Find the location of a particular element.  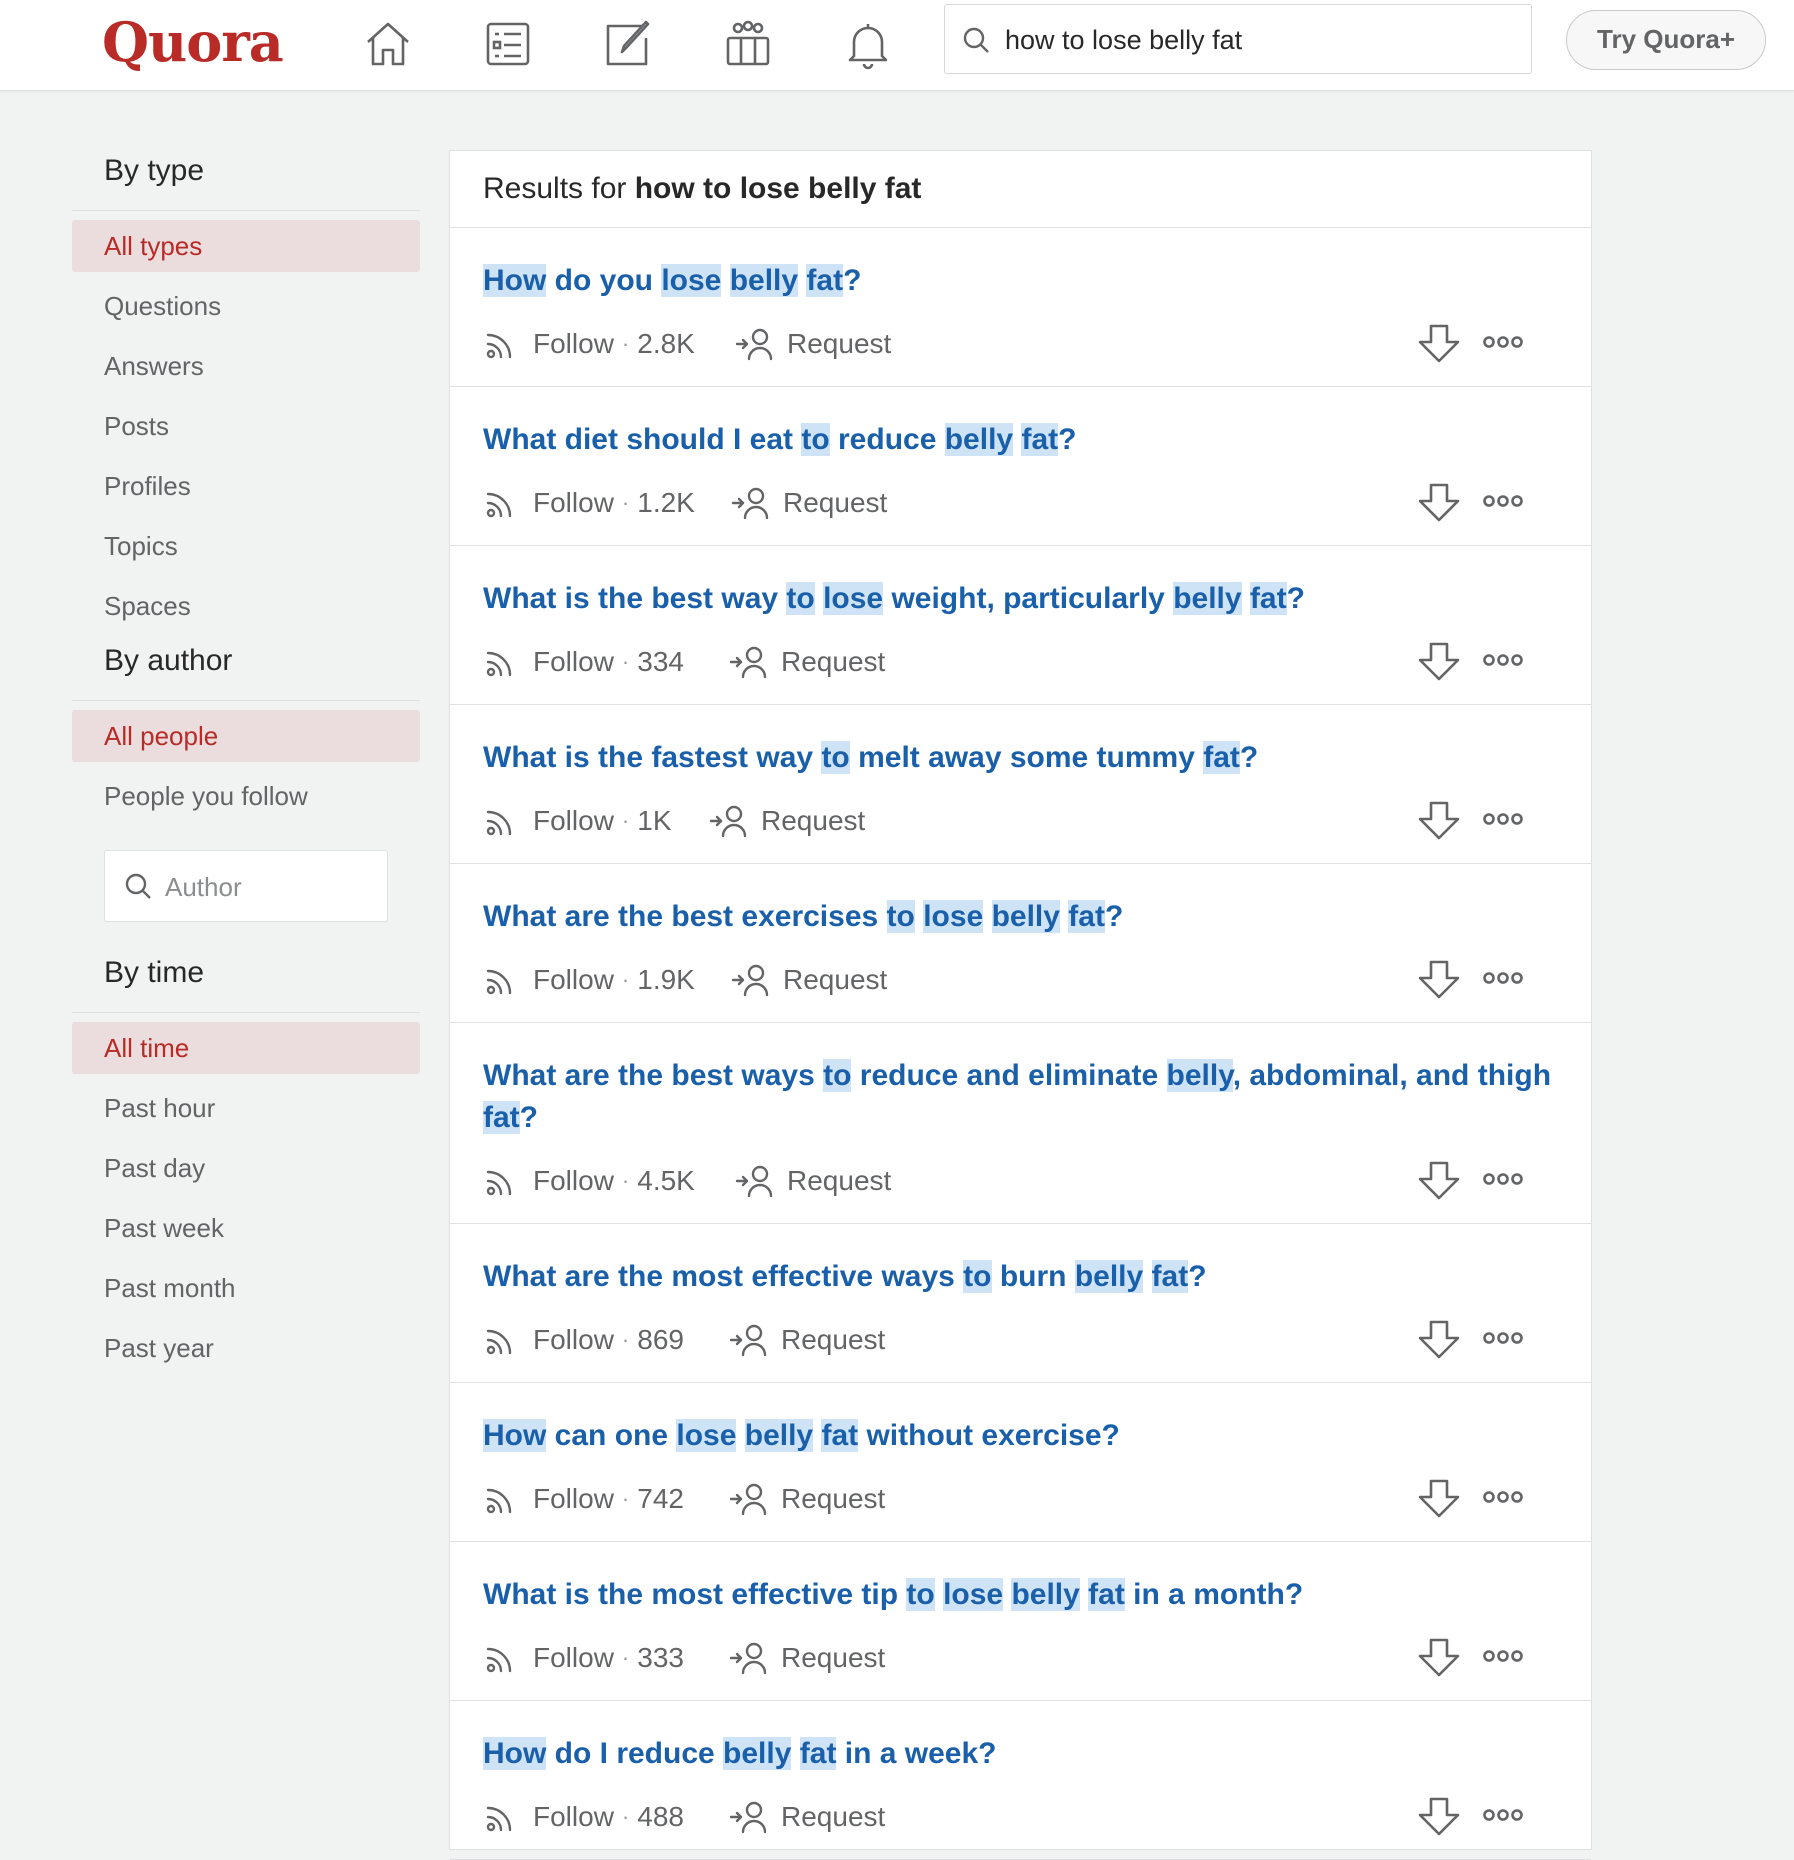

filter-past-month: Past month is located at coordinates (246, 1292).